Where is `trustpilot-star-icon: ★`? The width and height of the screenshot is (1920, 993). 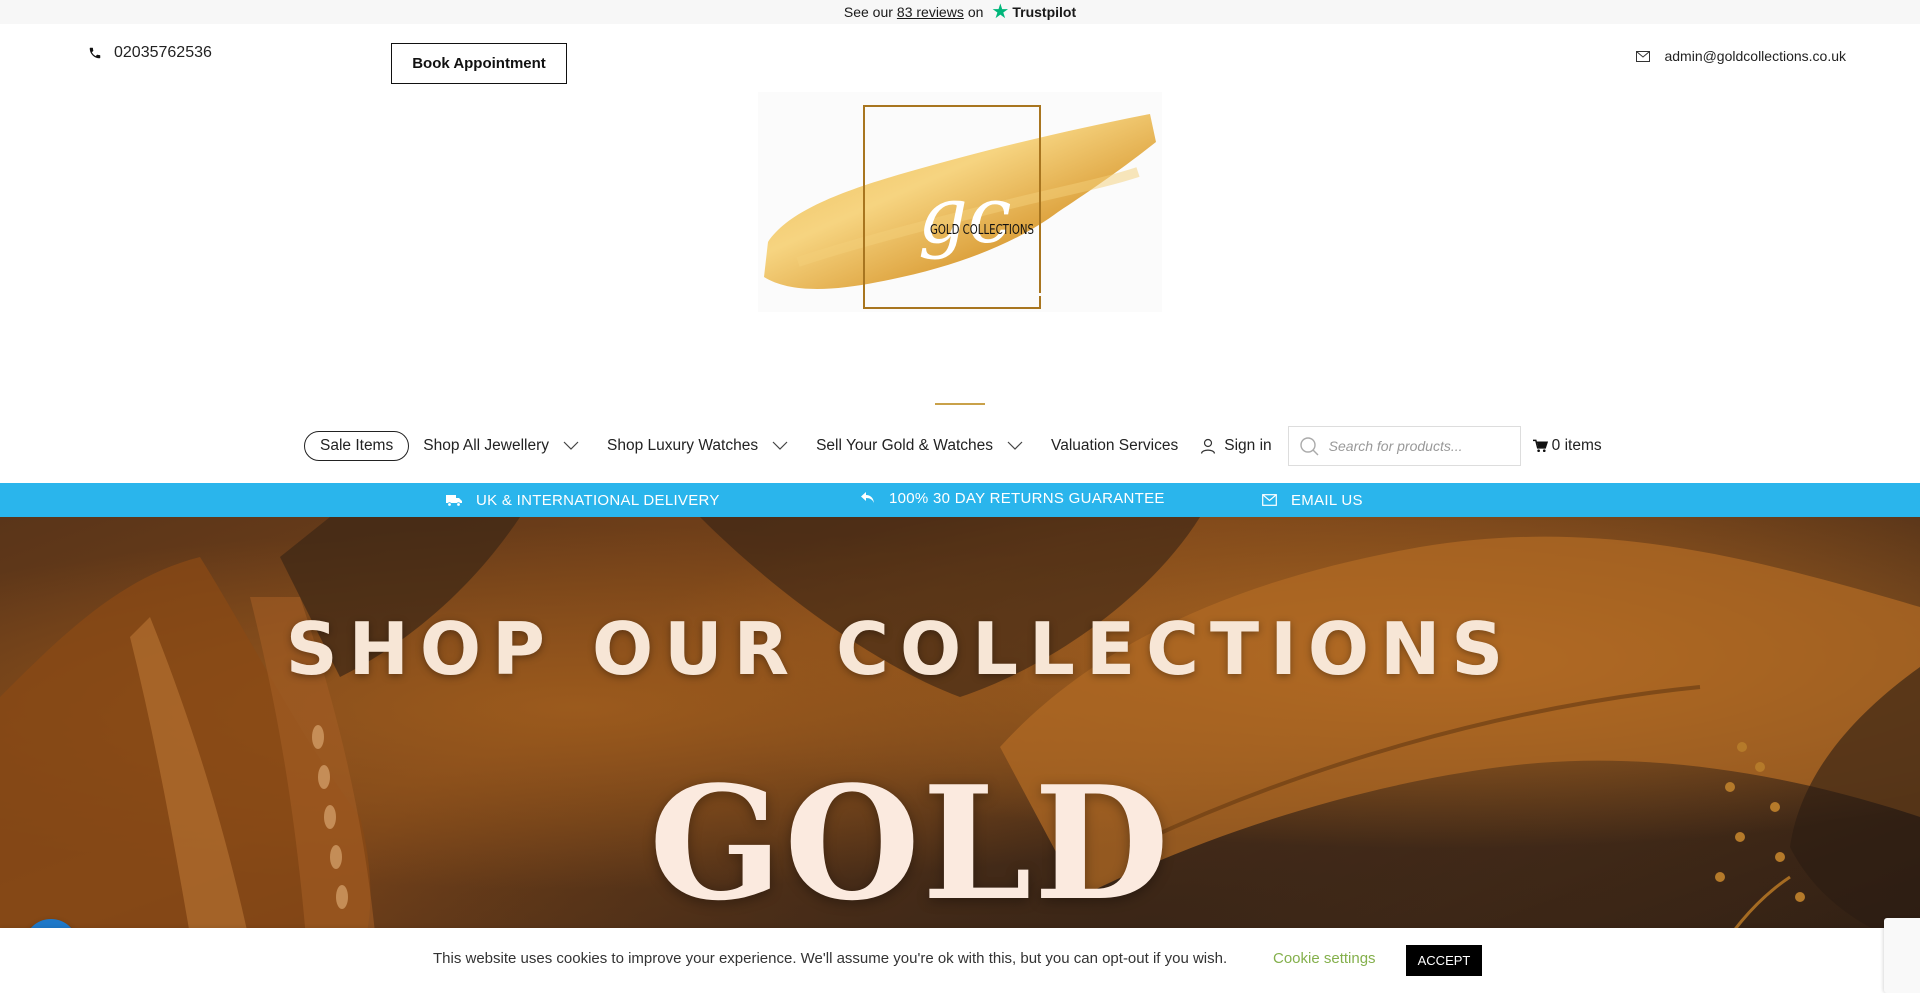
trustpilot-star-icon: ★ is located at coordinates (1000, 12).